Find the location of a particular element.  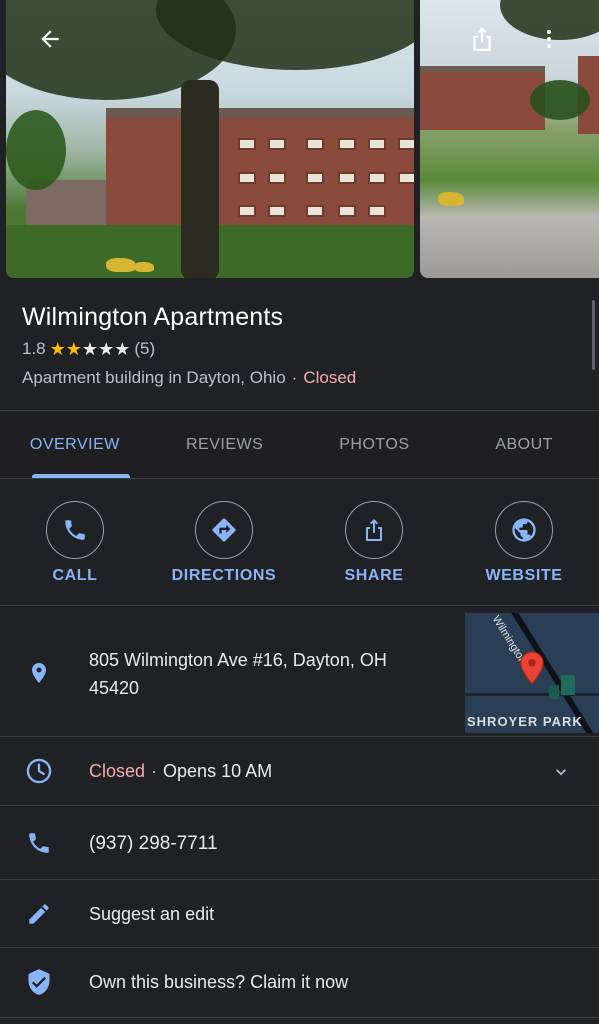

scroll-indicator is located at coordinates (593, 335).